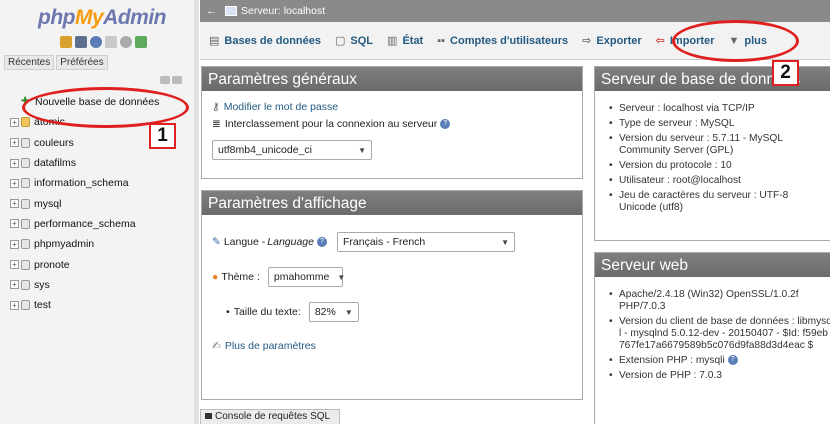  What do you see at coordinates (82, 62) in the screenshot?
I see `tab-favorites: Préférées` at bounding box center [82, 62].